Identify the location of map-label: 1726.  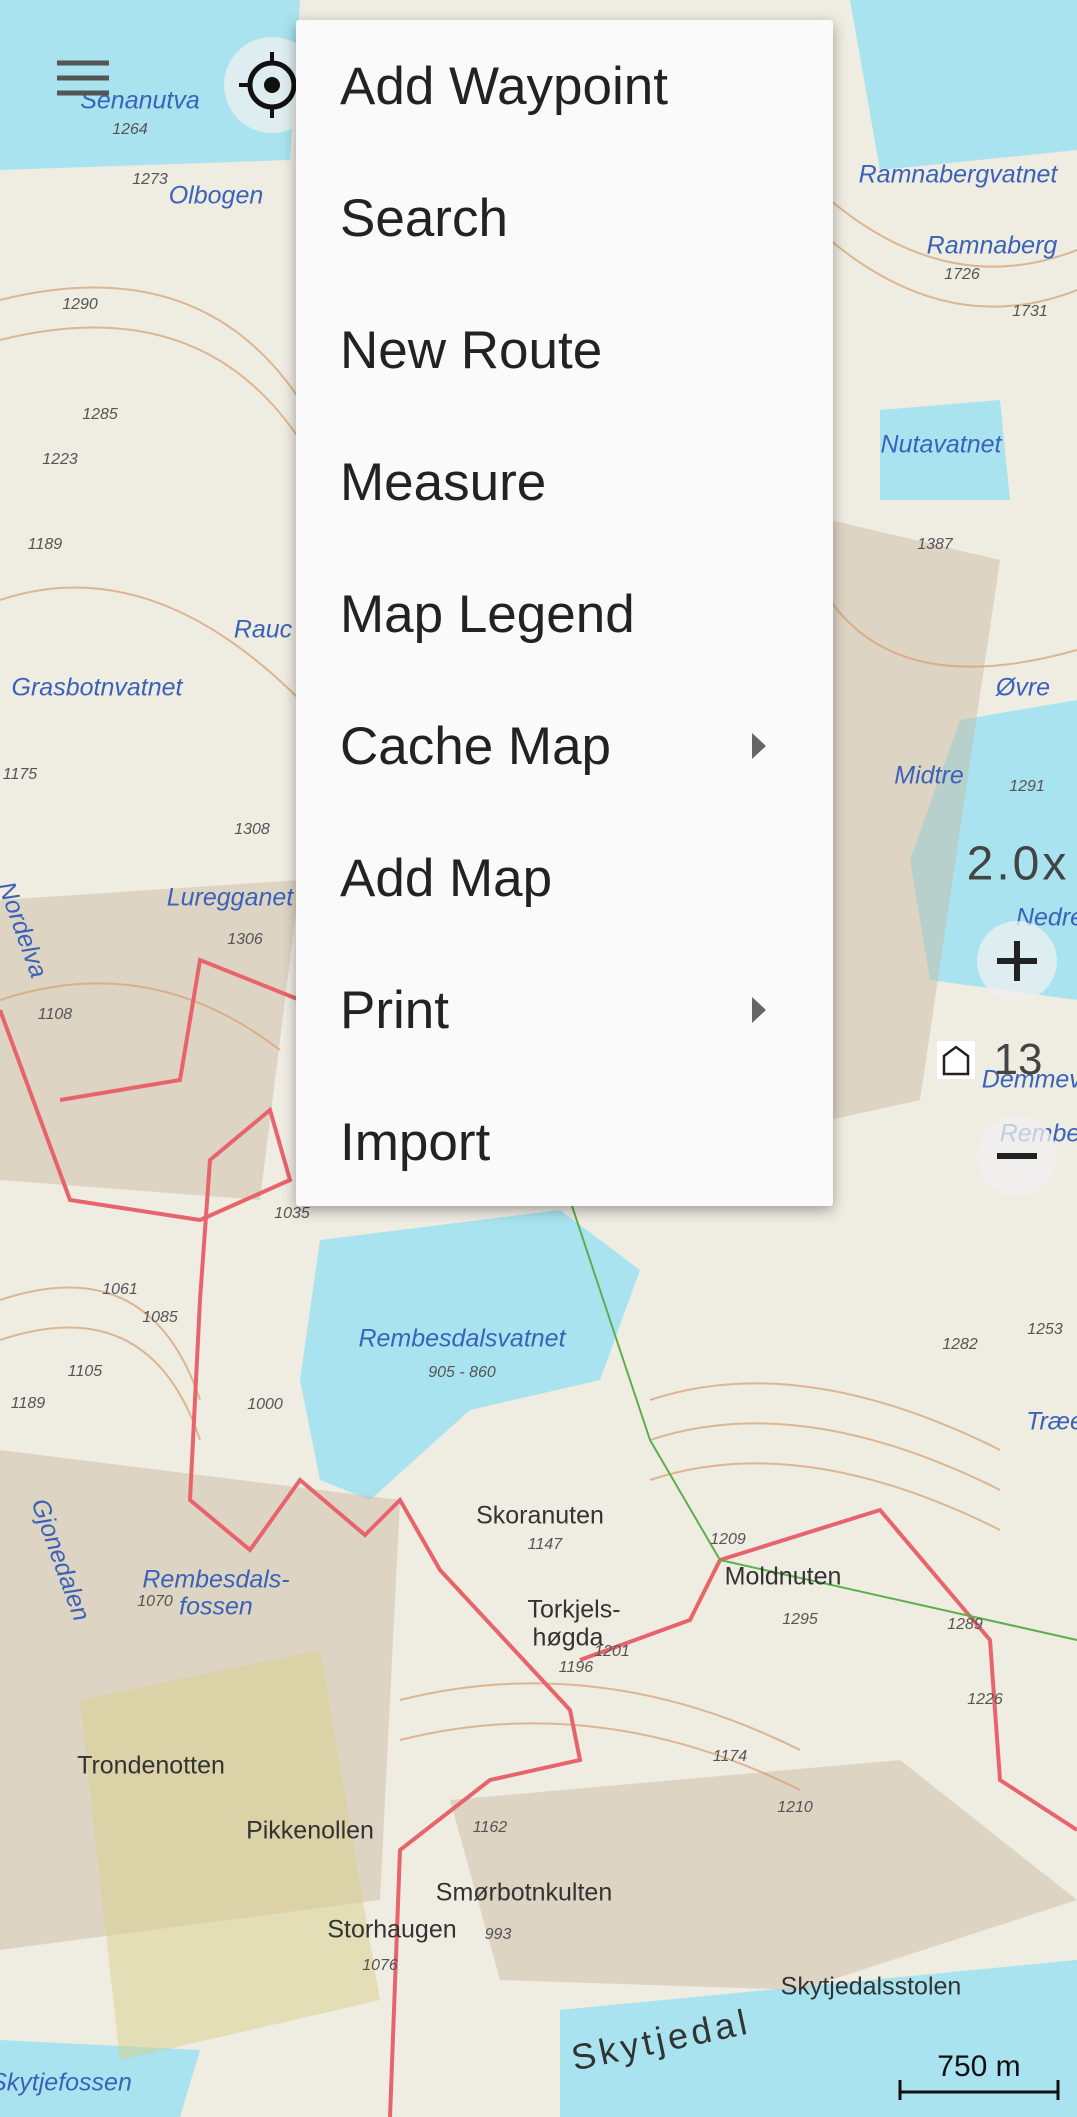
(962, 274).